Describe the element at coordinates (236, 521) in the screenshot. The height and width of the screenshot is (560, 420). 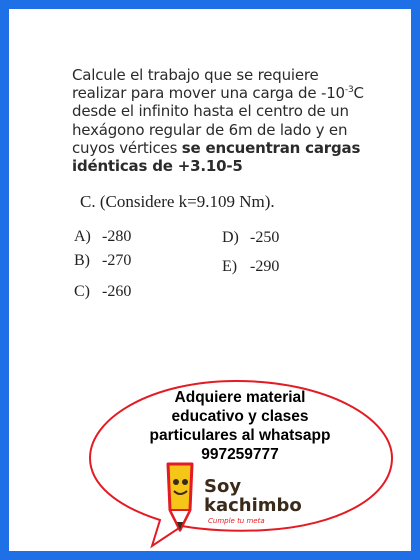
I see `logo-slogan: Cumple tu meta` at that location.